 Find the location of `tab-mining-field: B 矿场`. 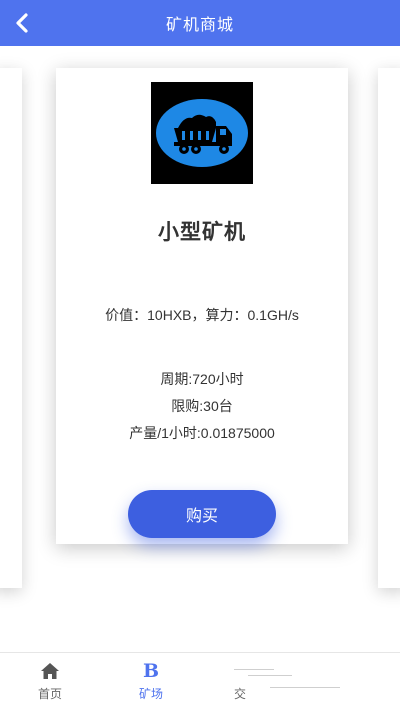

tab-mining-field: B 矿场 is located at coordinates (151, 680).